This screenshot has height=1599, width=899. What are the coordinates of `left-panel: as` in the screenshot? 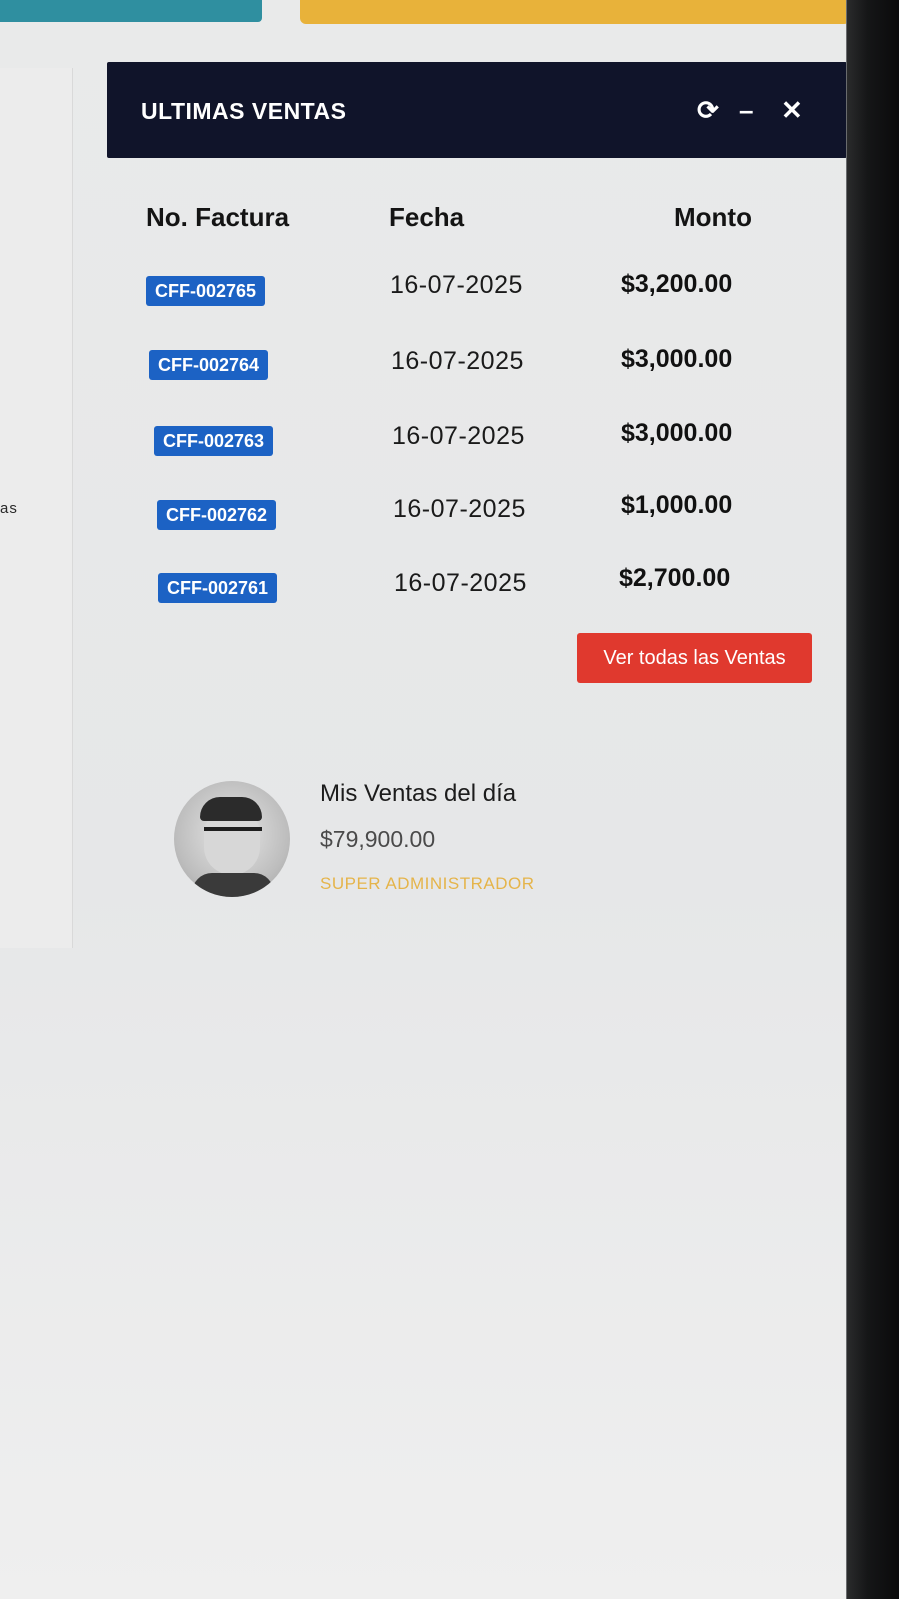 It's located at (36, 508).